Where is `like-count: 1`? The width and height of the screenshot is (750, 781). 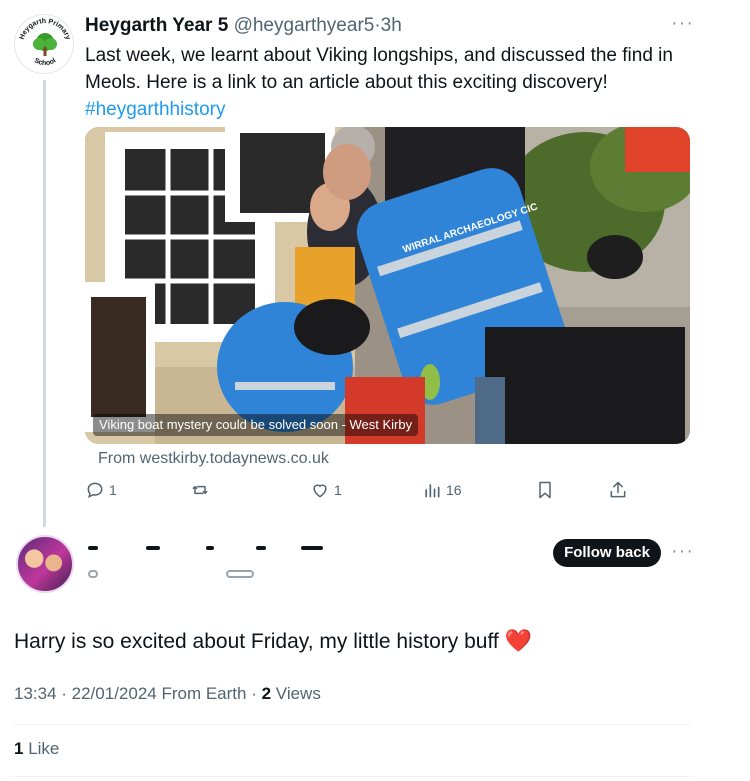
like-count: 1 is located at coordinates (338, 490).